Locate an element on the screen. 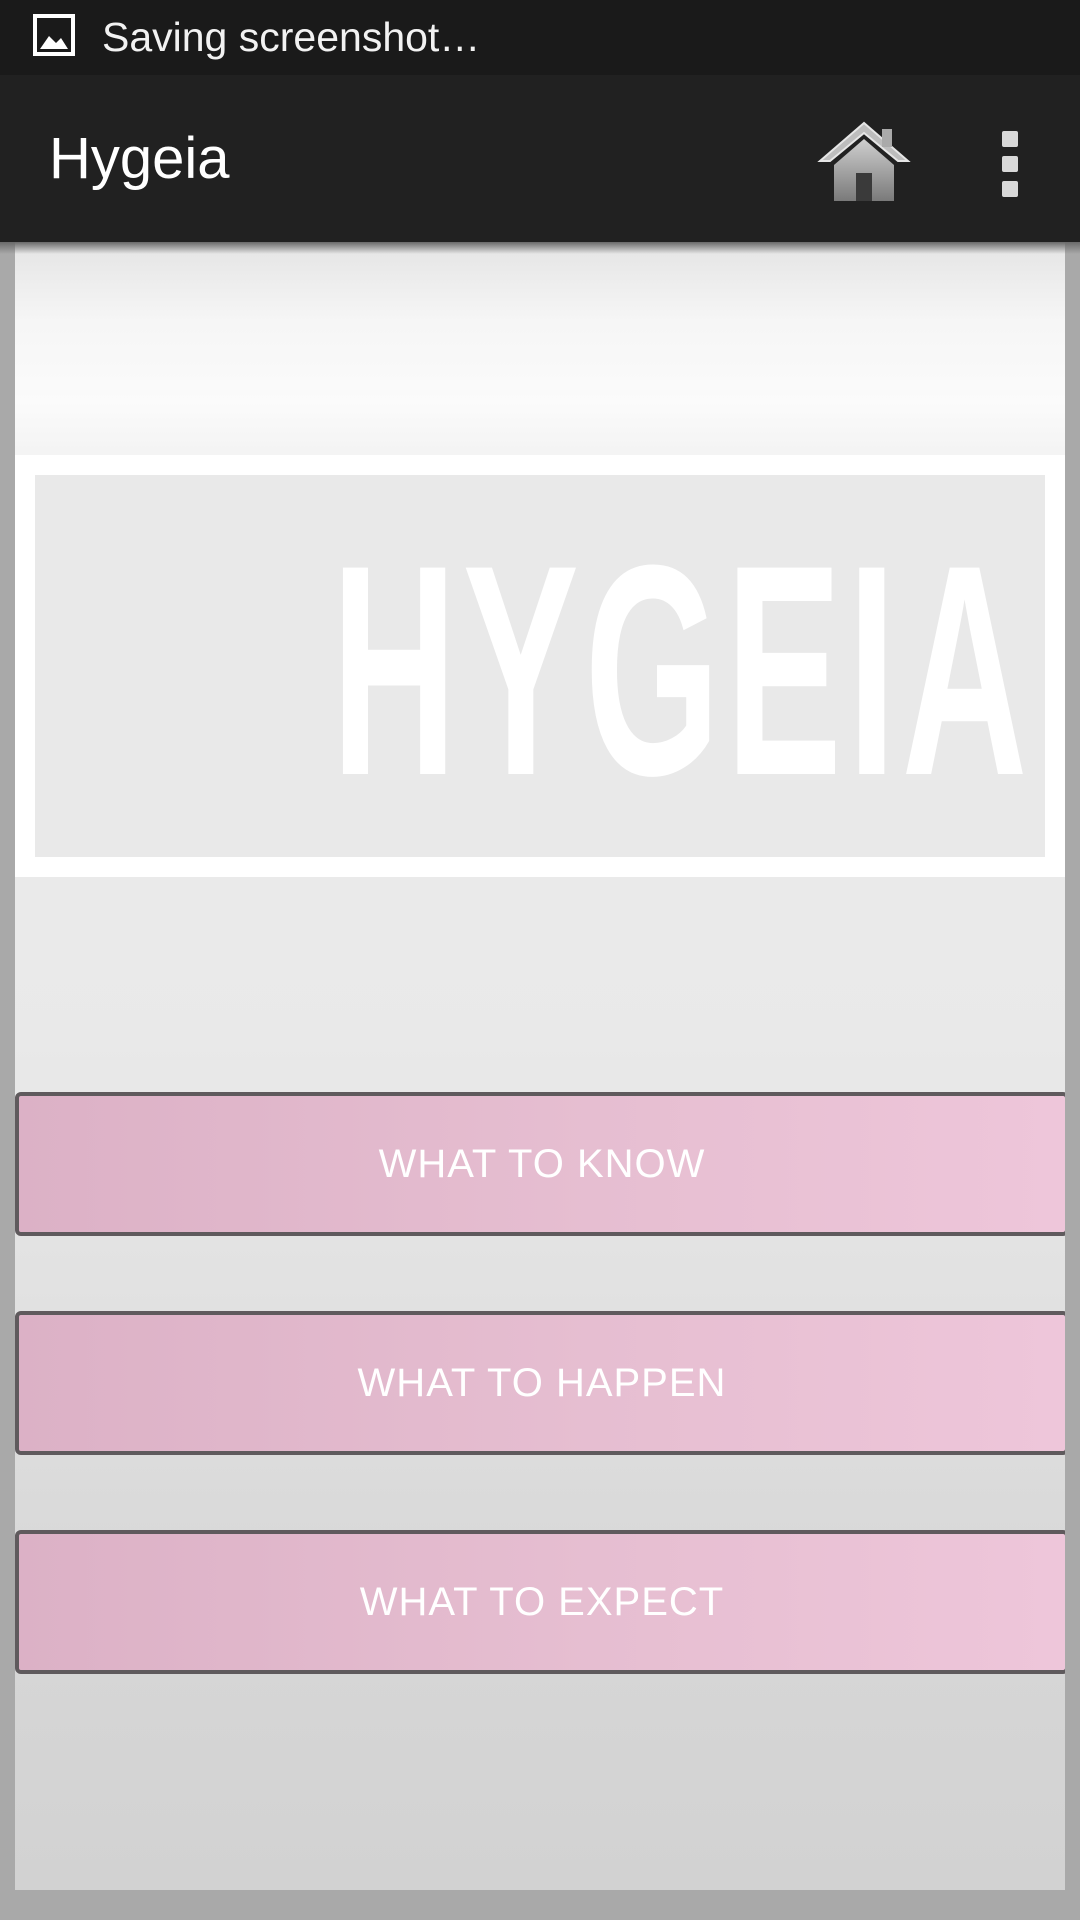 This screenshot has height=1920, width=1080. action-bar: Hygeia is located at coordinates (540, 158).